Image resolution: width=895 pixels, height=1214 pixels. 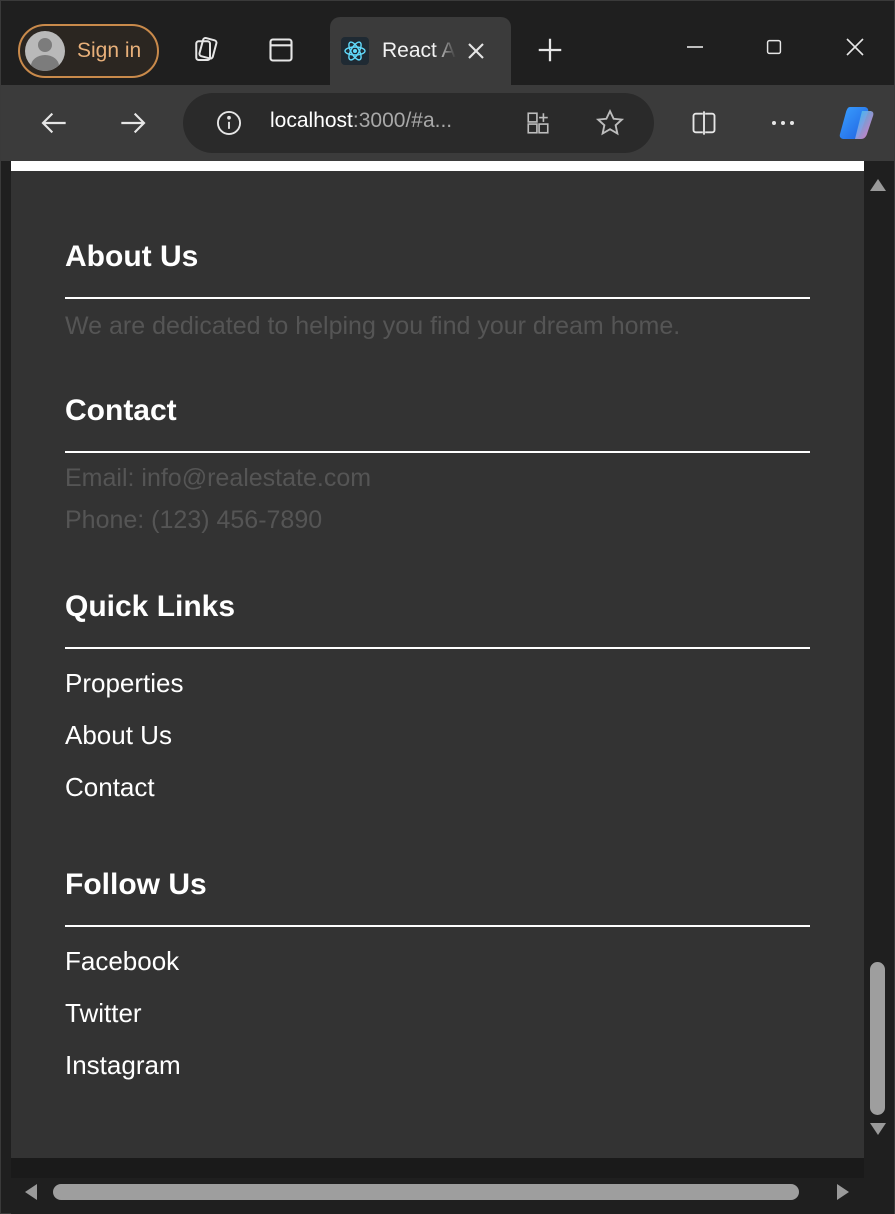 What do you see at coordinates (843, 1192) in the screenshot?
I see `scroll-right-arrow-icon` at bounding box center [843, 1192].